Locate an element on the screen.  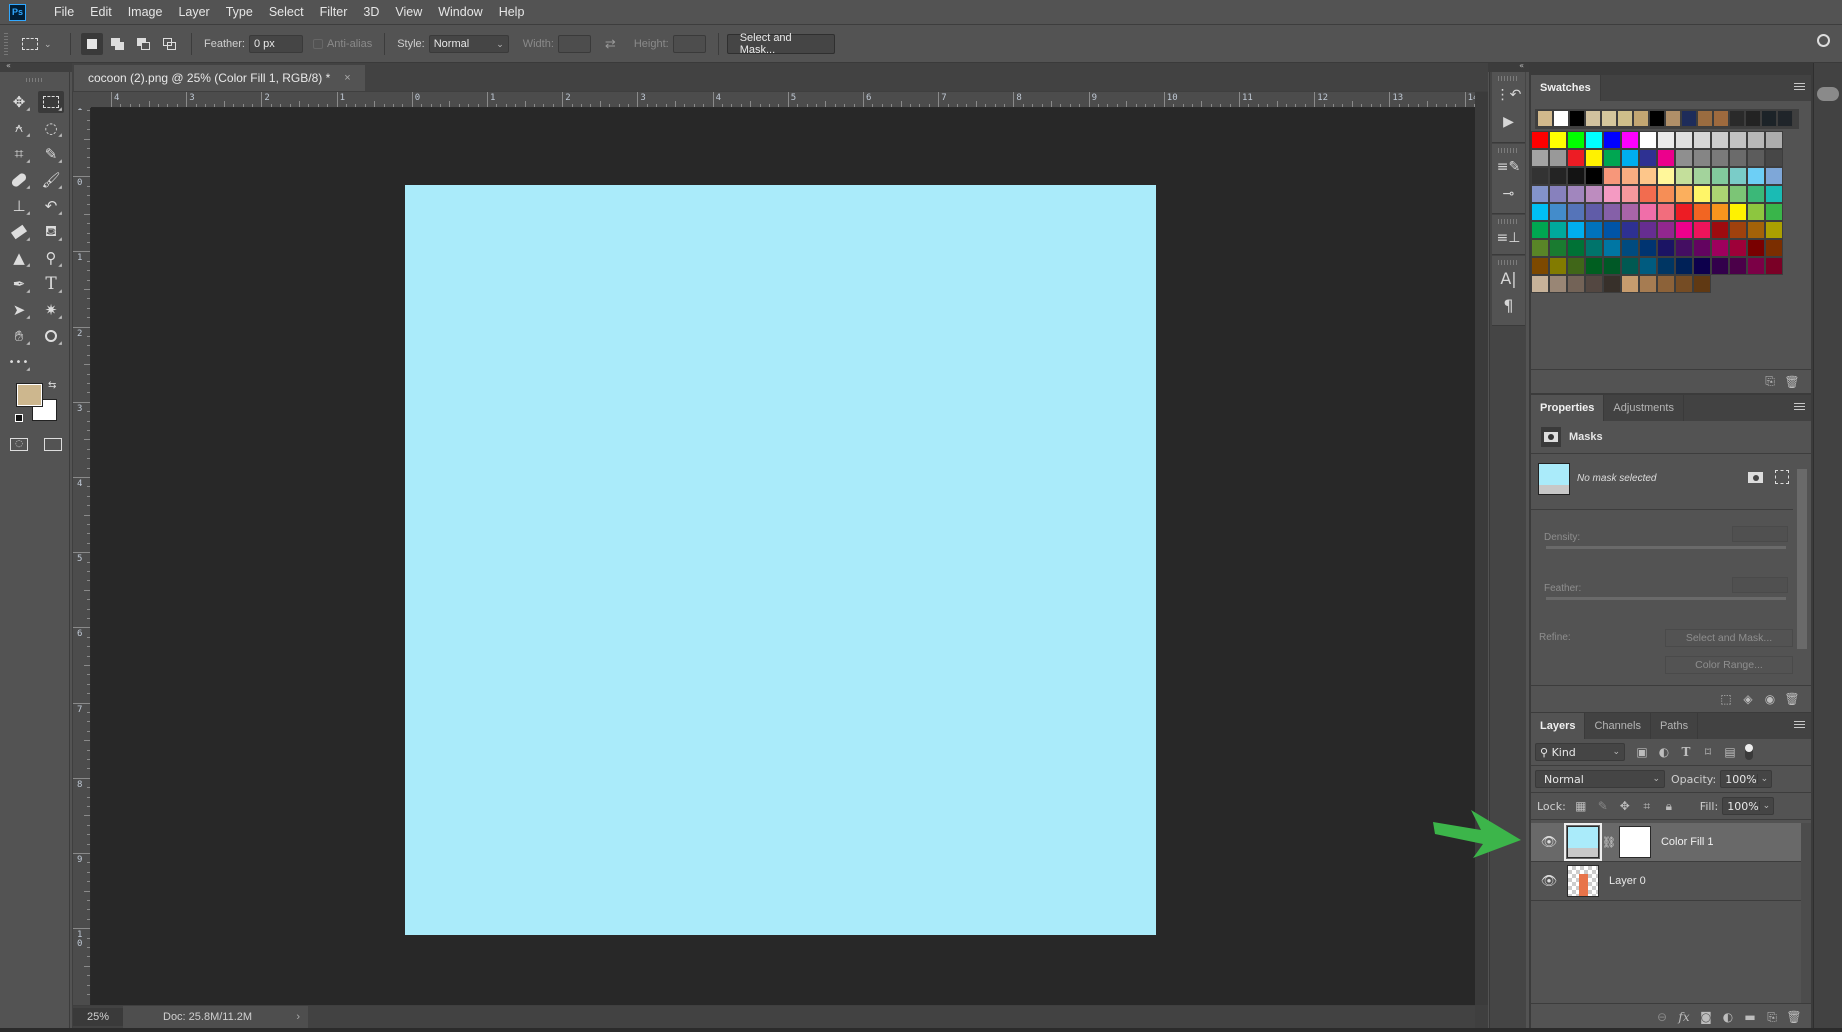
group-folder-icon: ▬ is located at coordinates (1750, 1017).